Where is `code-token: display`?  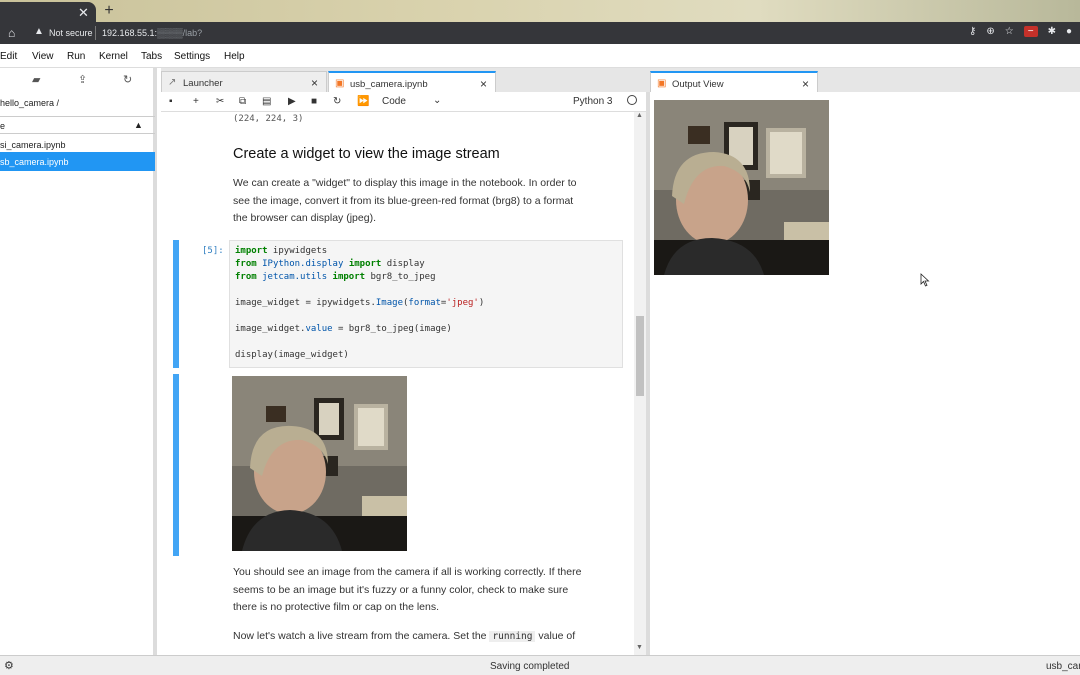 code-token: display is located at coordinates (403, 264).